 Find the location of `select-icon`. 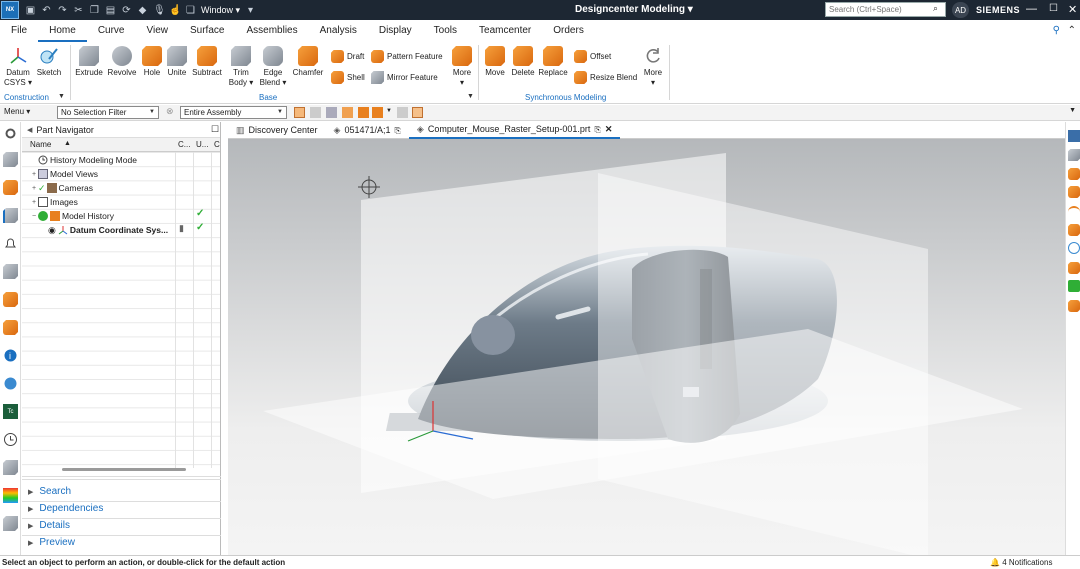

select-icon is located at coordinates (299, 112).